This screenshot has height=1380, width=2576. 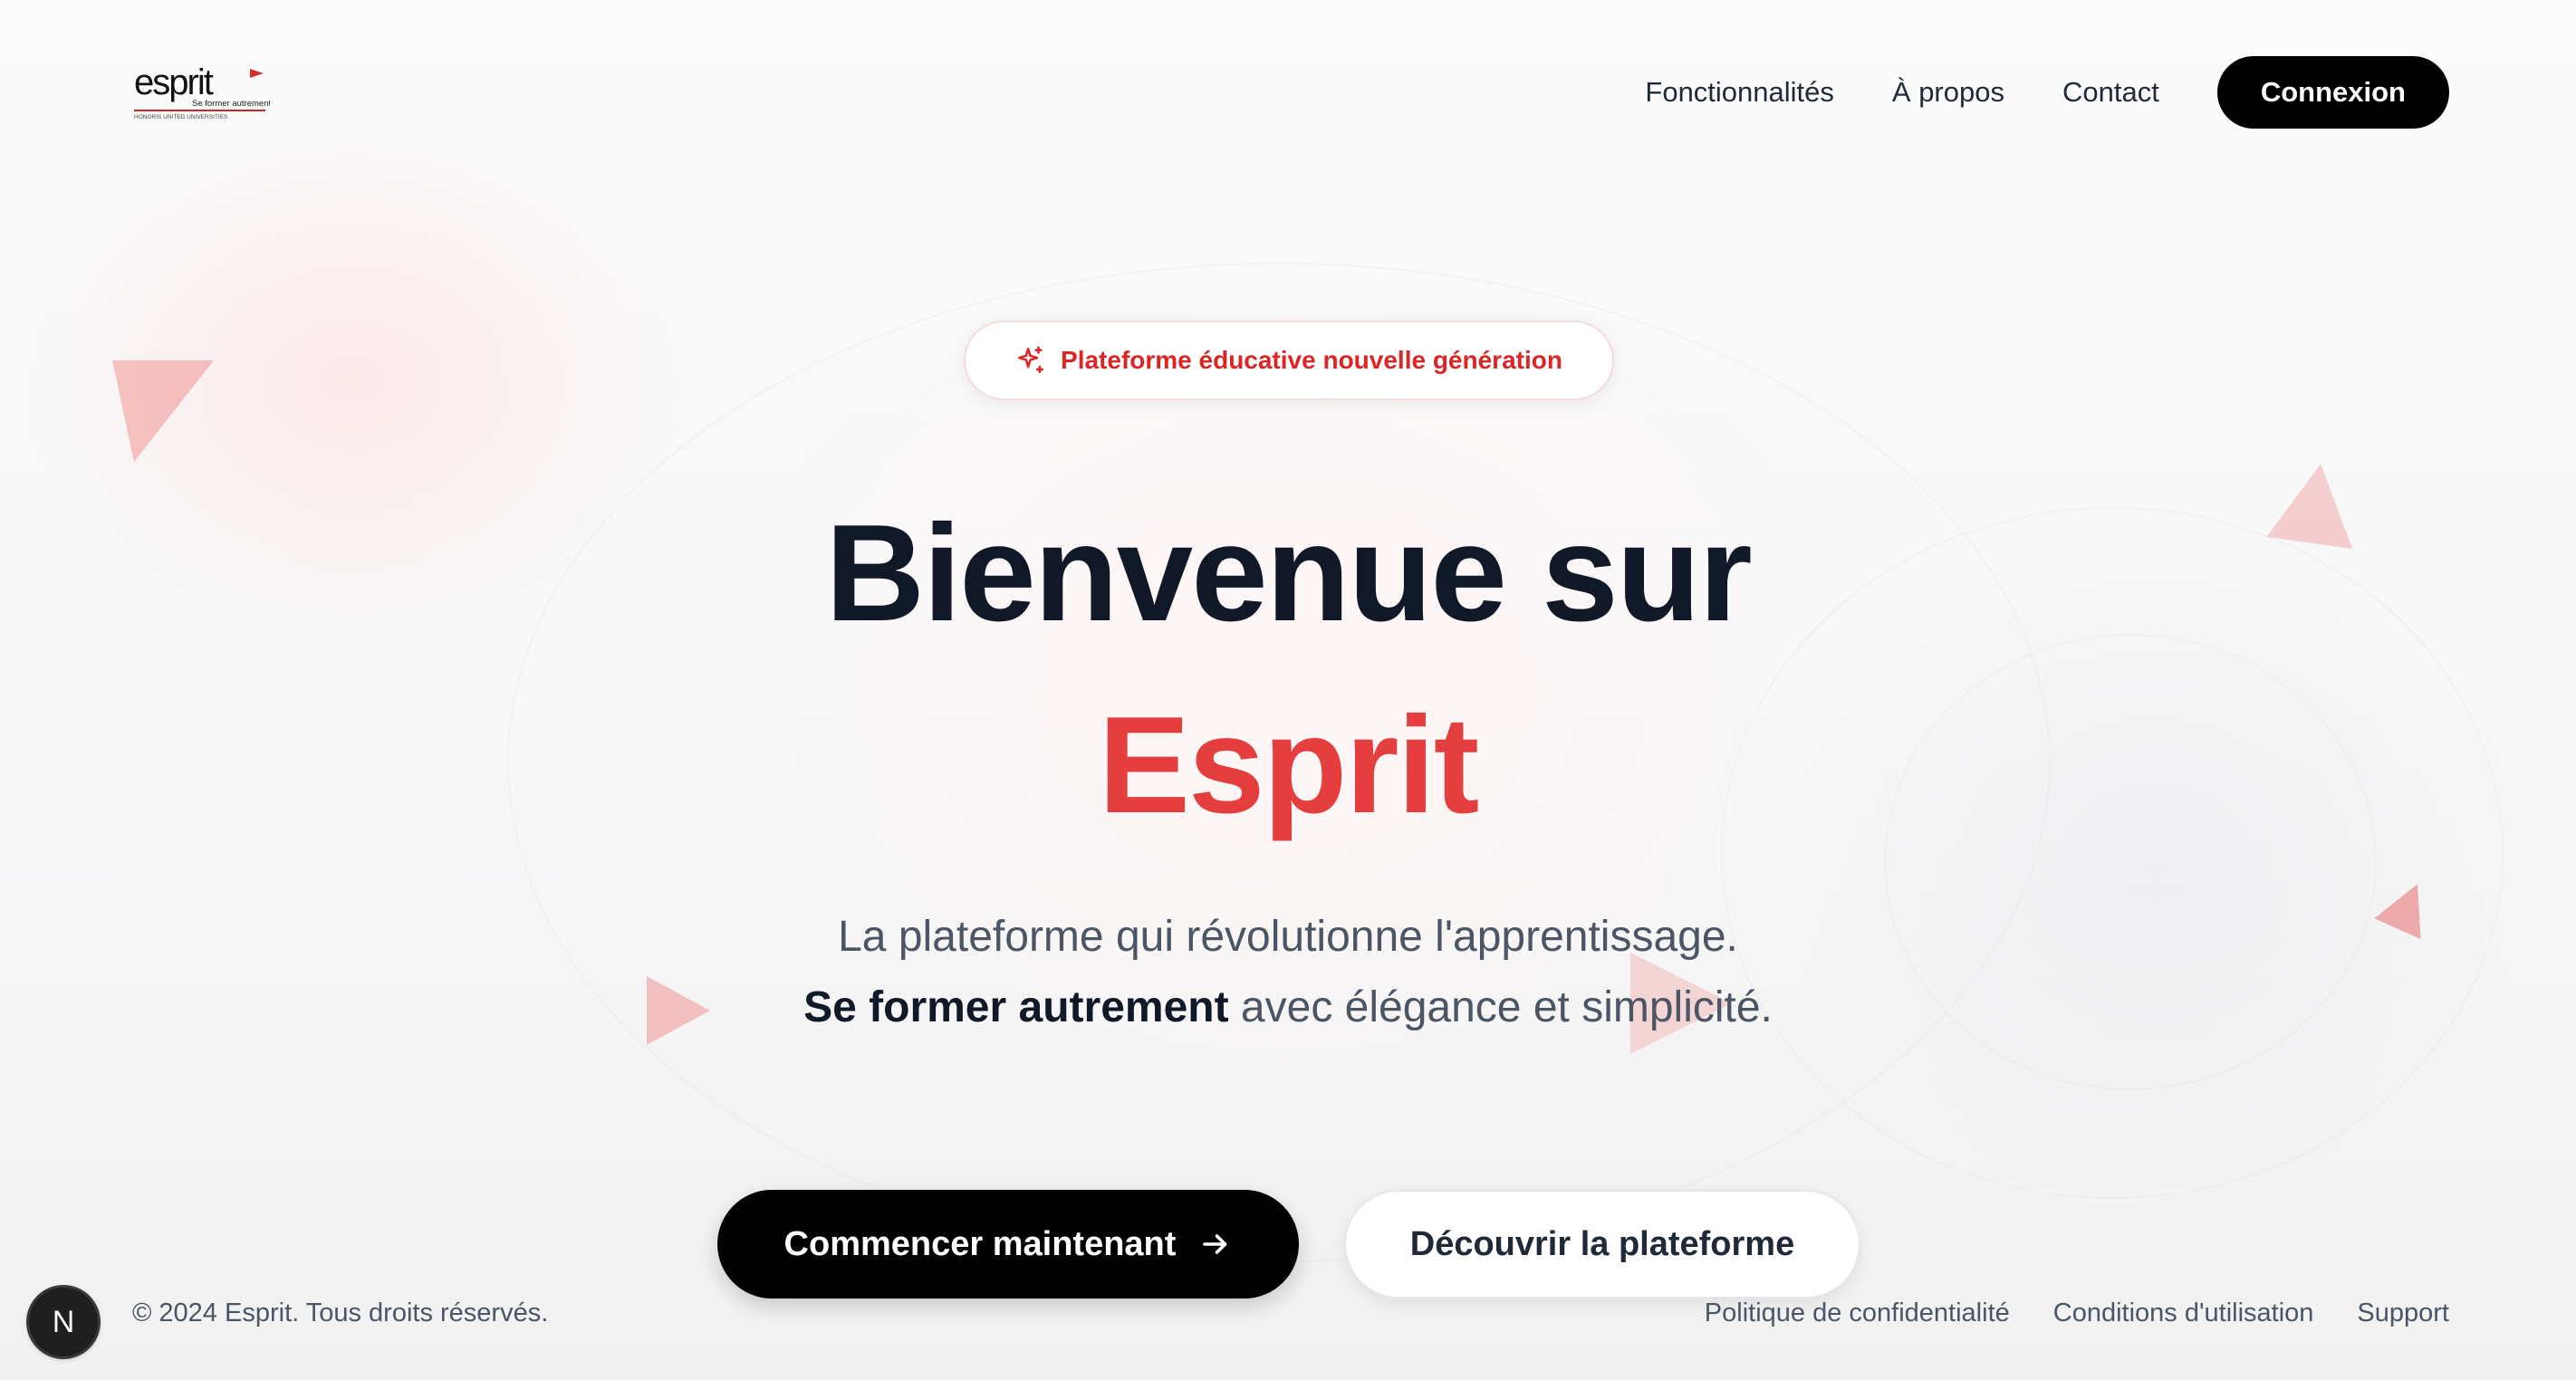 What do you see at coordinates (980, 1243) in the screenshot?
I see `start-now-label: Commencer maintenant` at bounding box center [980, 1243].